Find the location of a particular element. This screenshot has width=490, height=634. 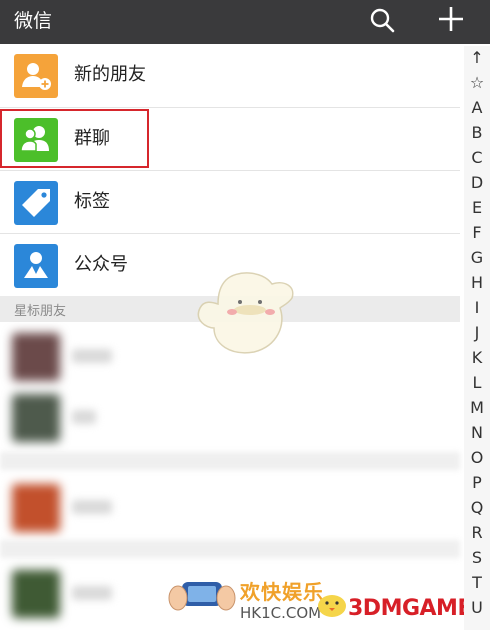

index-letter: P is located at coordinates (477, 483).